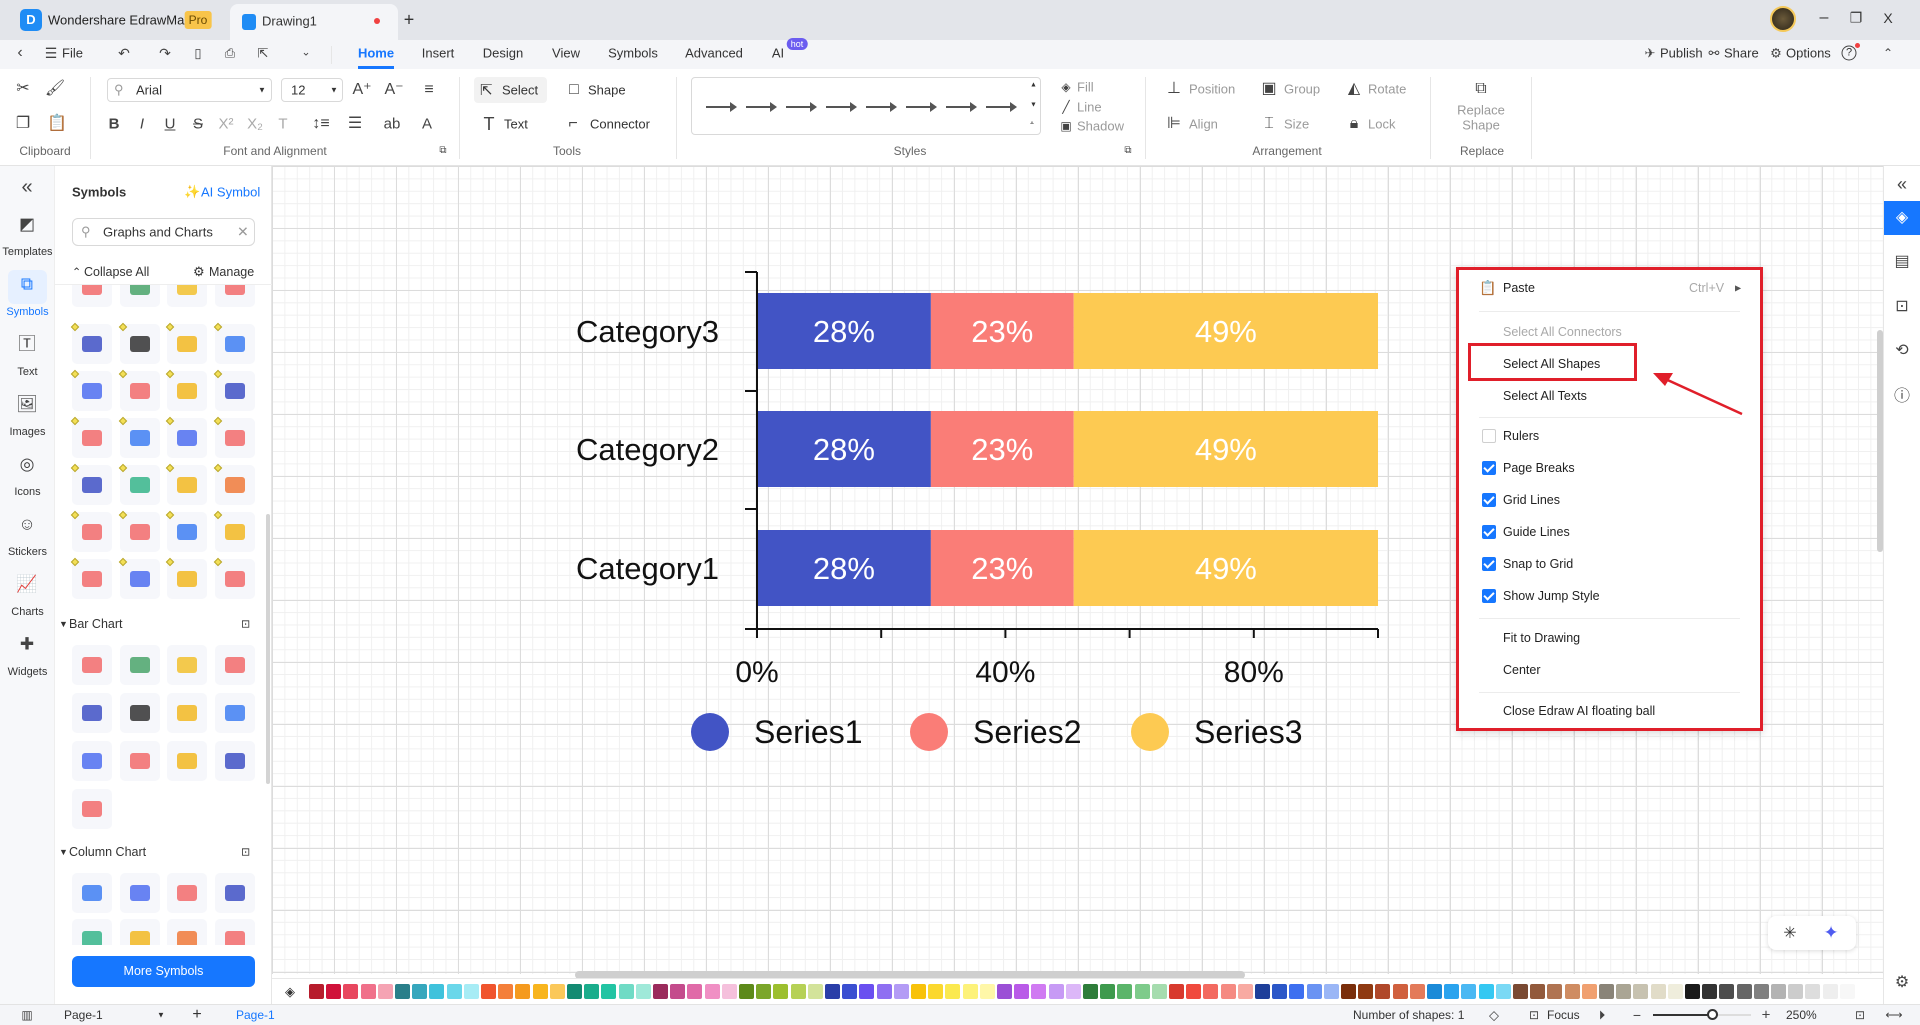 The width and height of the screenshot is (1920, 1025). Describe the element at coordinates (1296, 124) in the screenshot. I see `size-button: Size` at that location.